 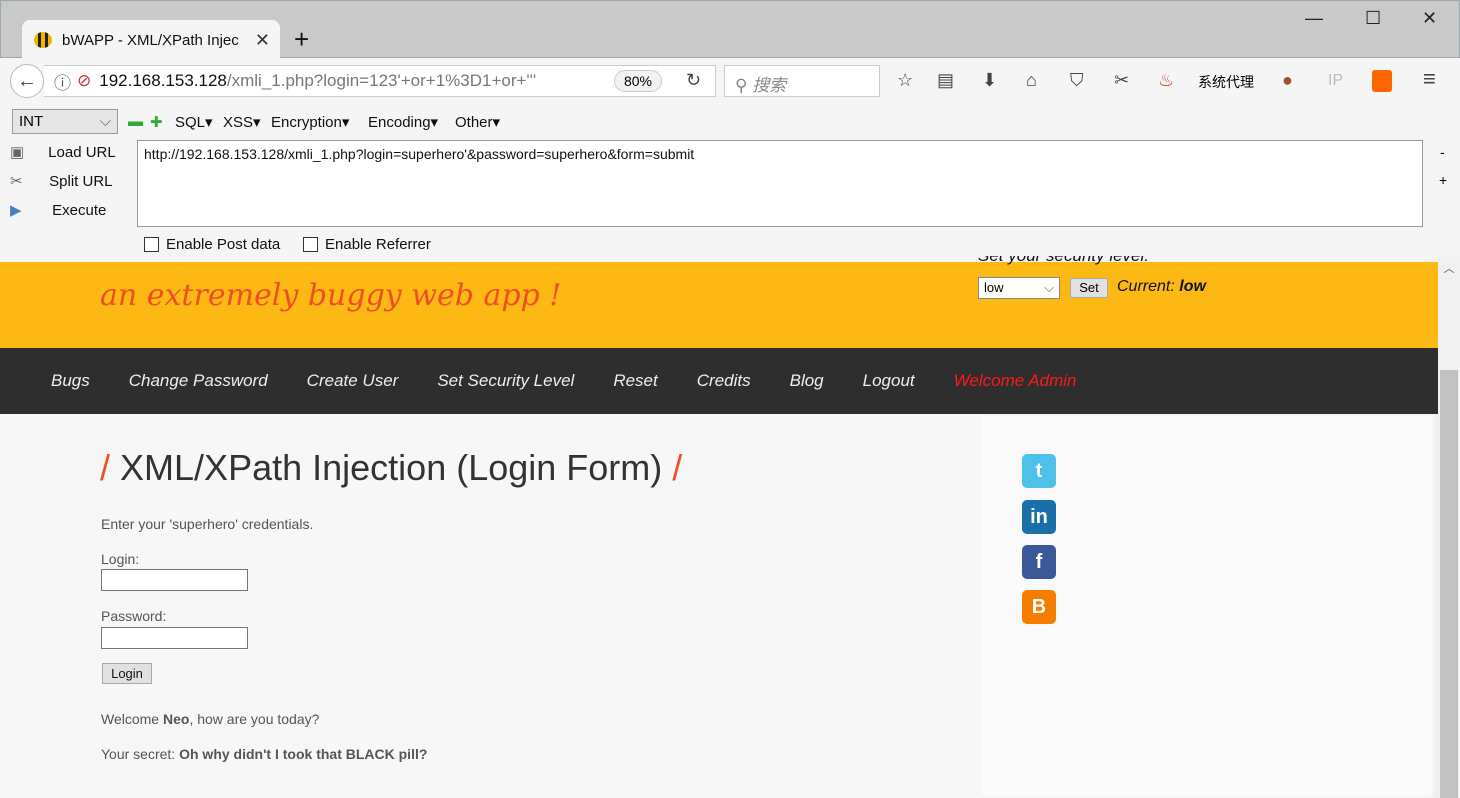 I want to click on info-icon: ⓘ, so click(x=62, y=81).